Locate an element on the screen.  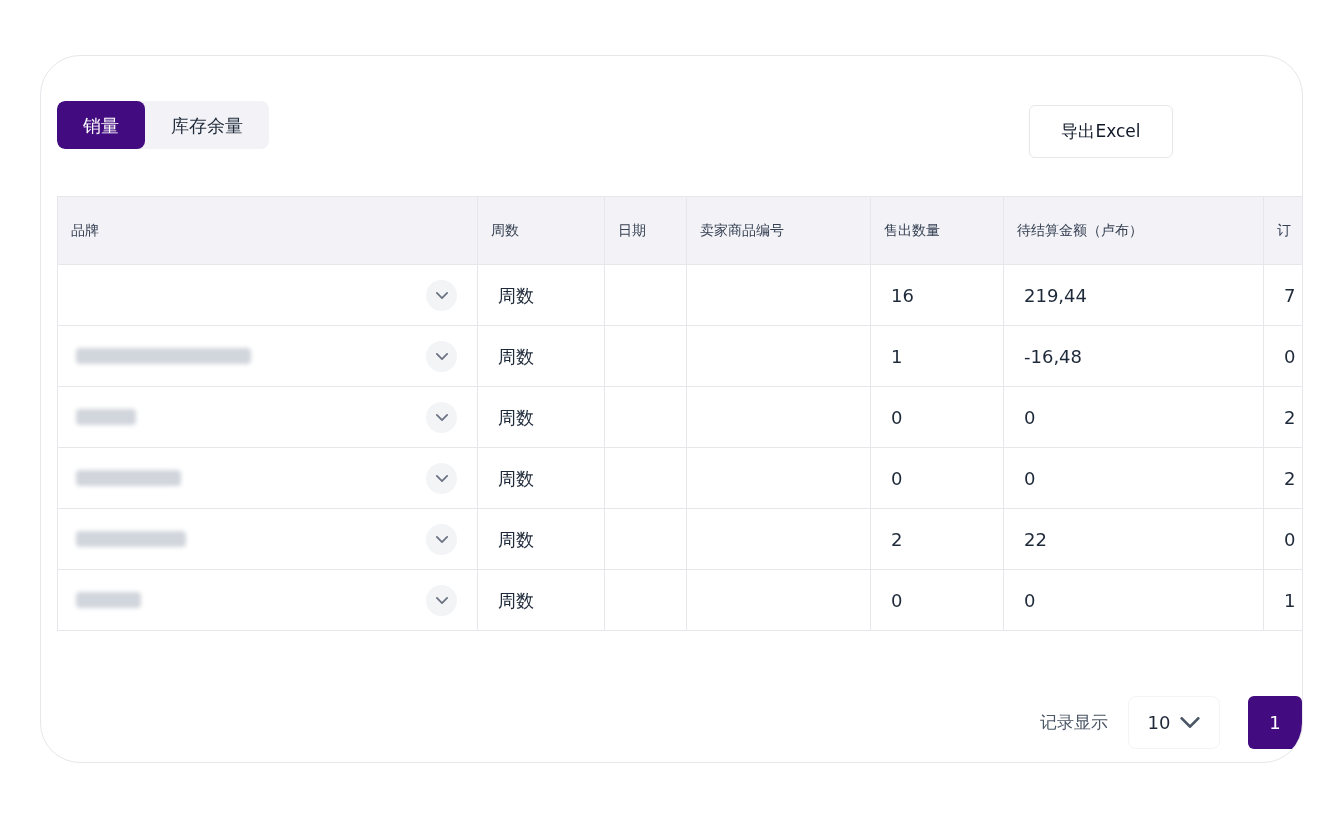
column-header: 周数 is located at coordinates (505, 230).